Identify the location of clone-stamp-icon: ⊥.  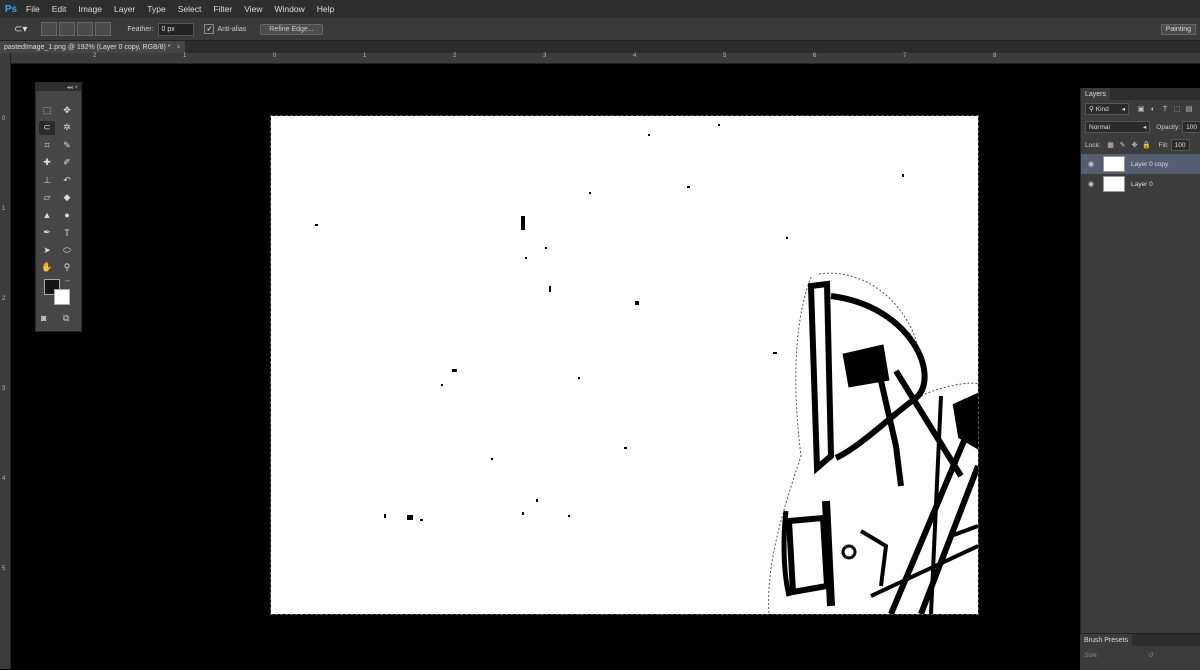
(47, 180).